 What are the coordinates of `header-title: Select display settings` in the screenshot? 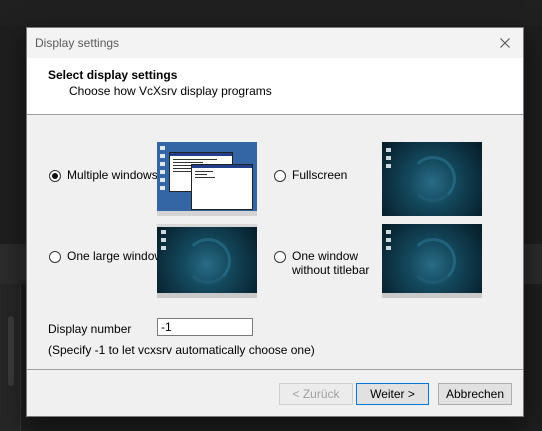 It's located at (113, 75).